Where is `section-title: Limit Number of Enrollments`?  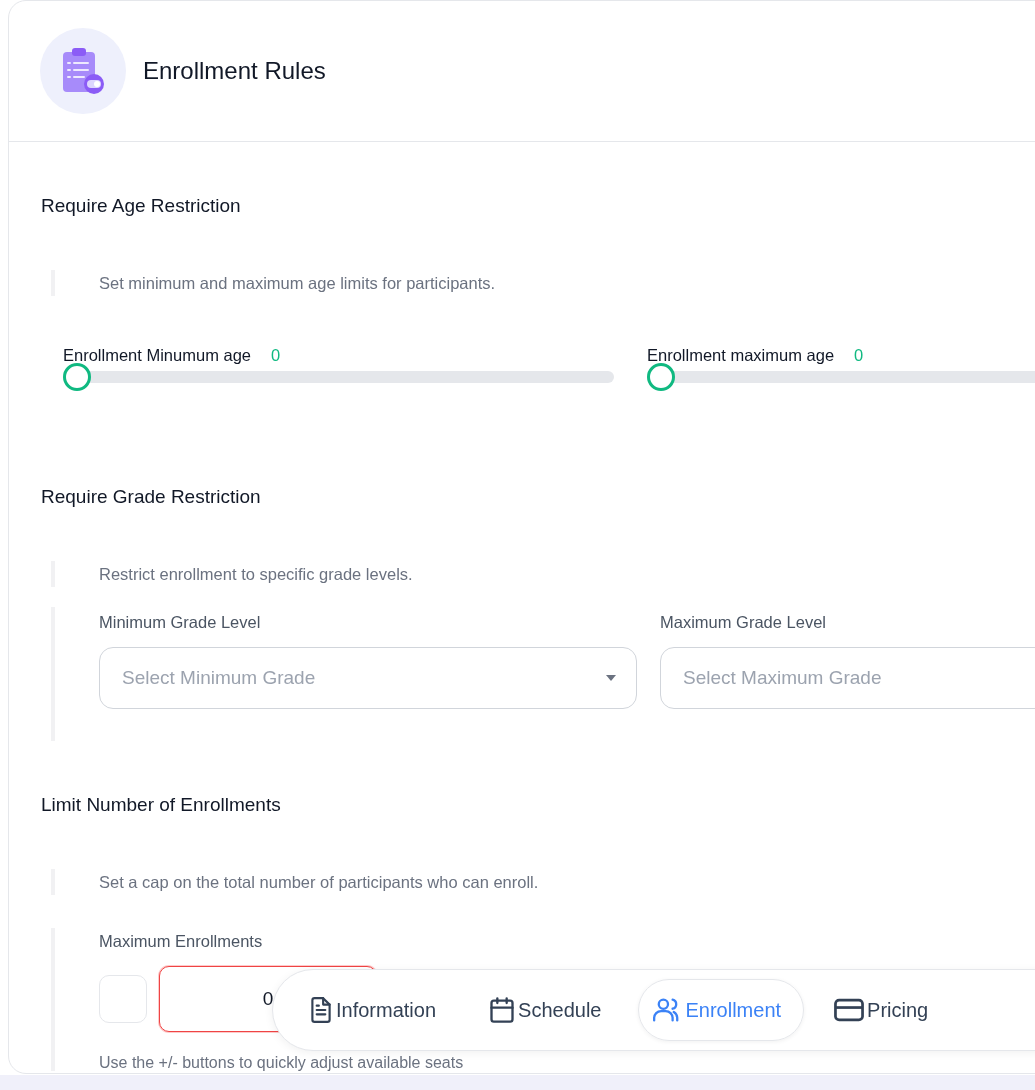 section-title: Limit Number of Enrollments is located at coordinates (161, 805).